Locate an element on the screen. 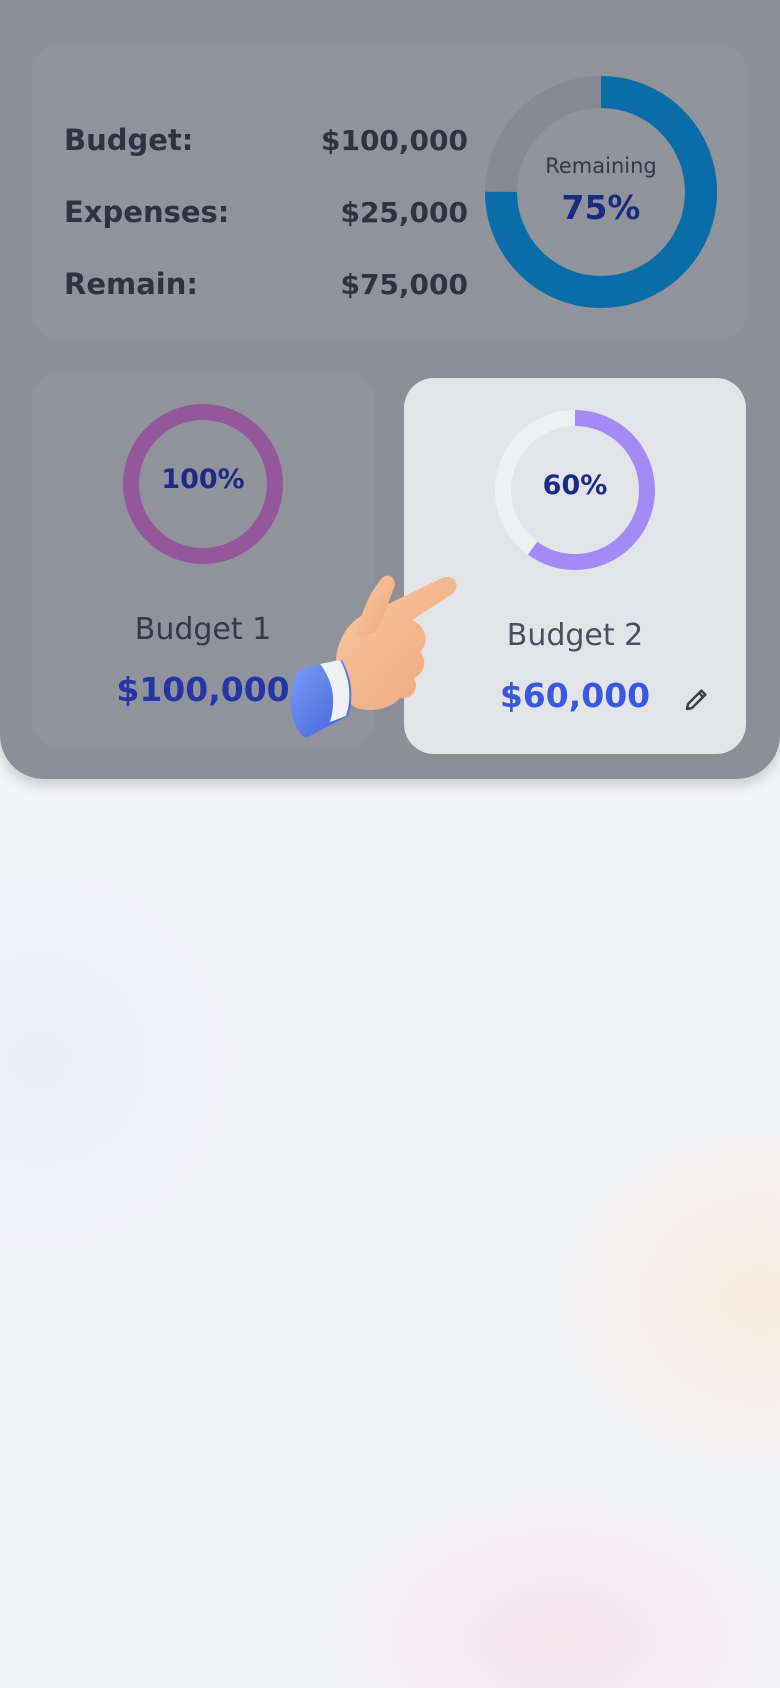 This screenshot has width=780, height=1688. pointing-hand-icon is located at coordinates (385, 668).